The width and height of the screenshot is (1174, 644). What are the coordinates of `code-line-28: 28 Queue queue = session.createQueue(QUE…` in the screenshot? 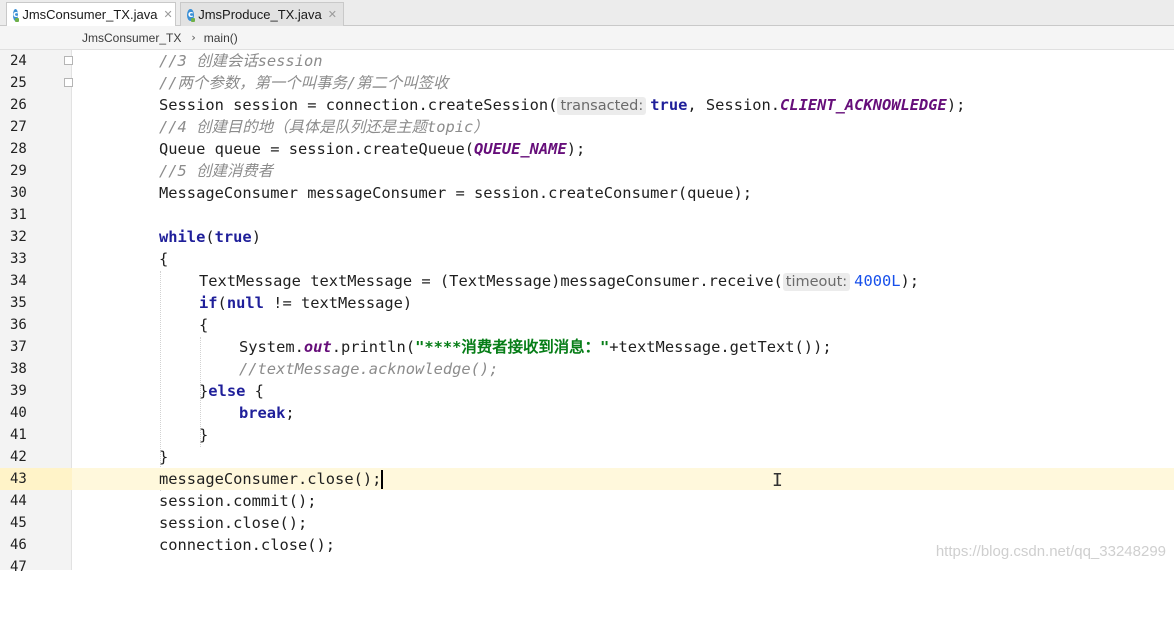 It's located at (298, 149).